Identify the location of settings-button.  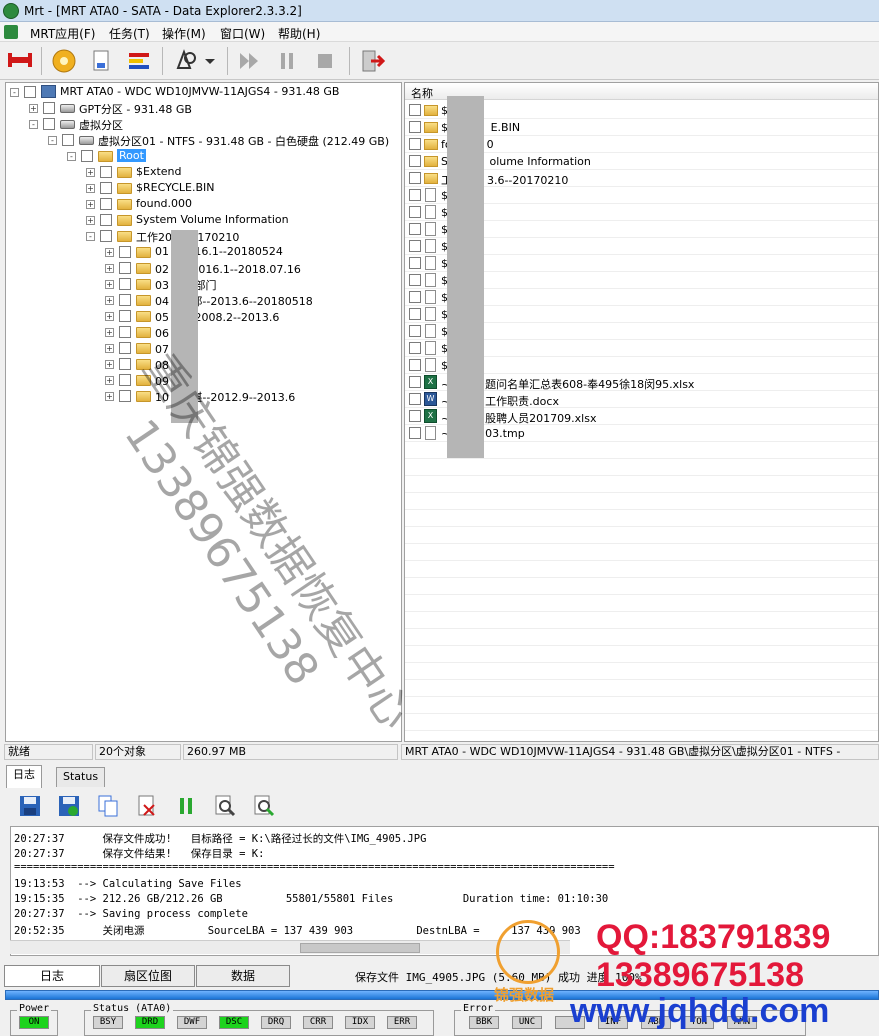
(64, 61).